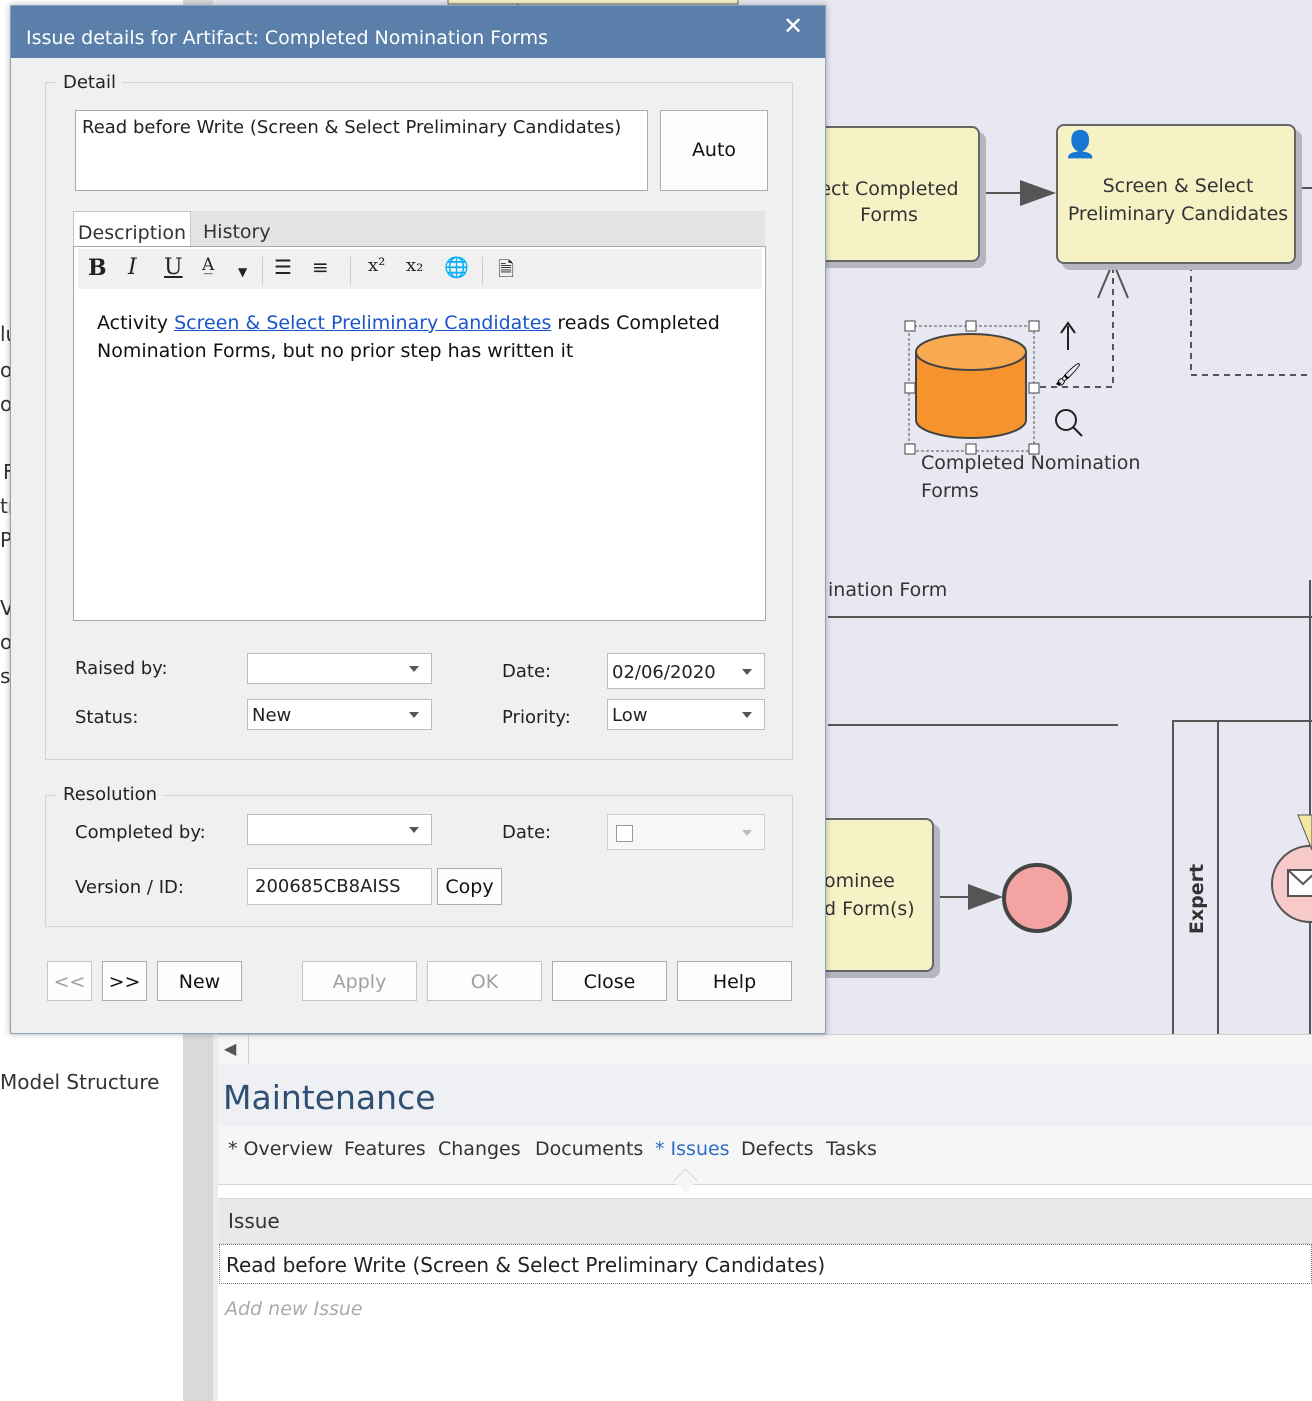  I want to click on scroll-left-icon: ◀, so click(230, 1048).